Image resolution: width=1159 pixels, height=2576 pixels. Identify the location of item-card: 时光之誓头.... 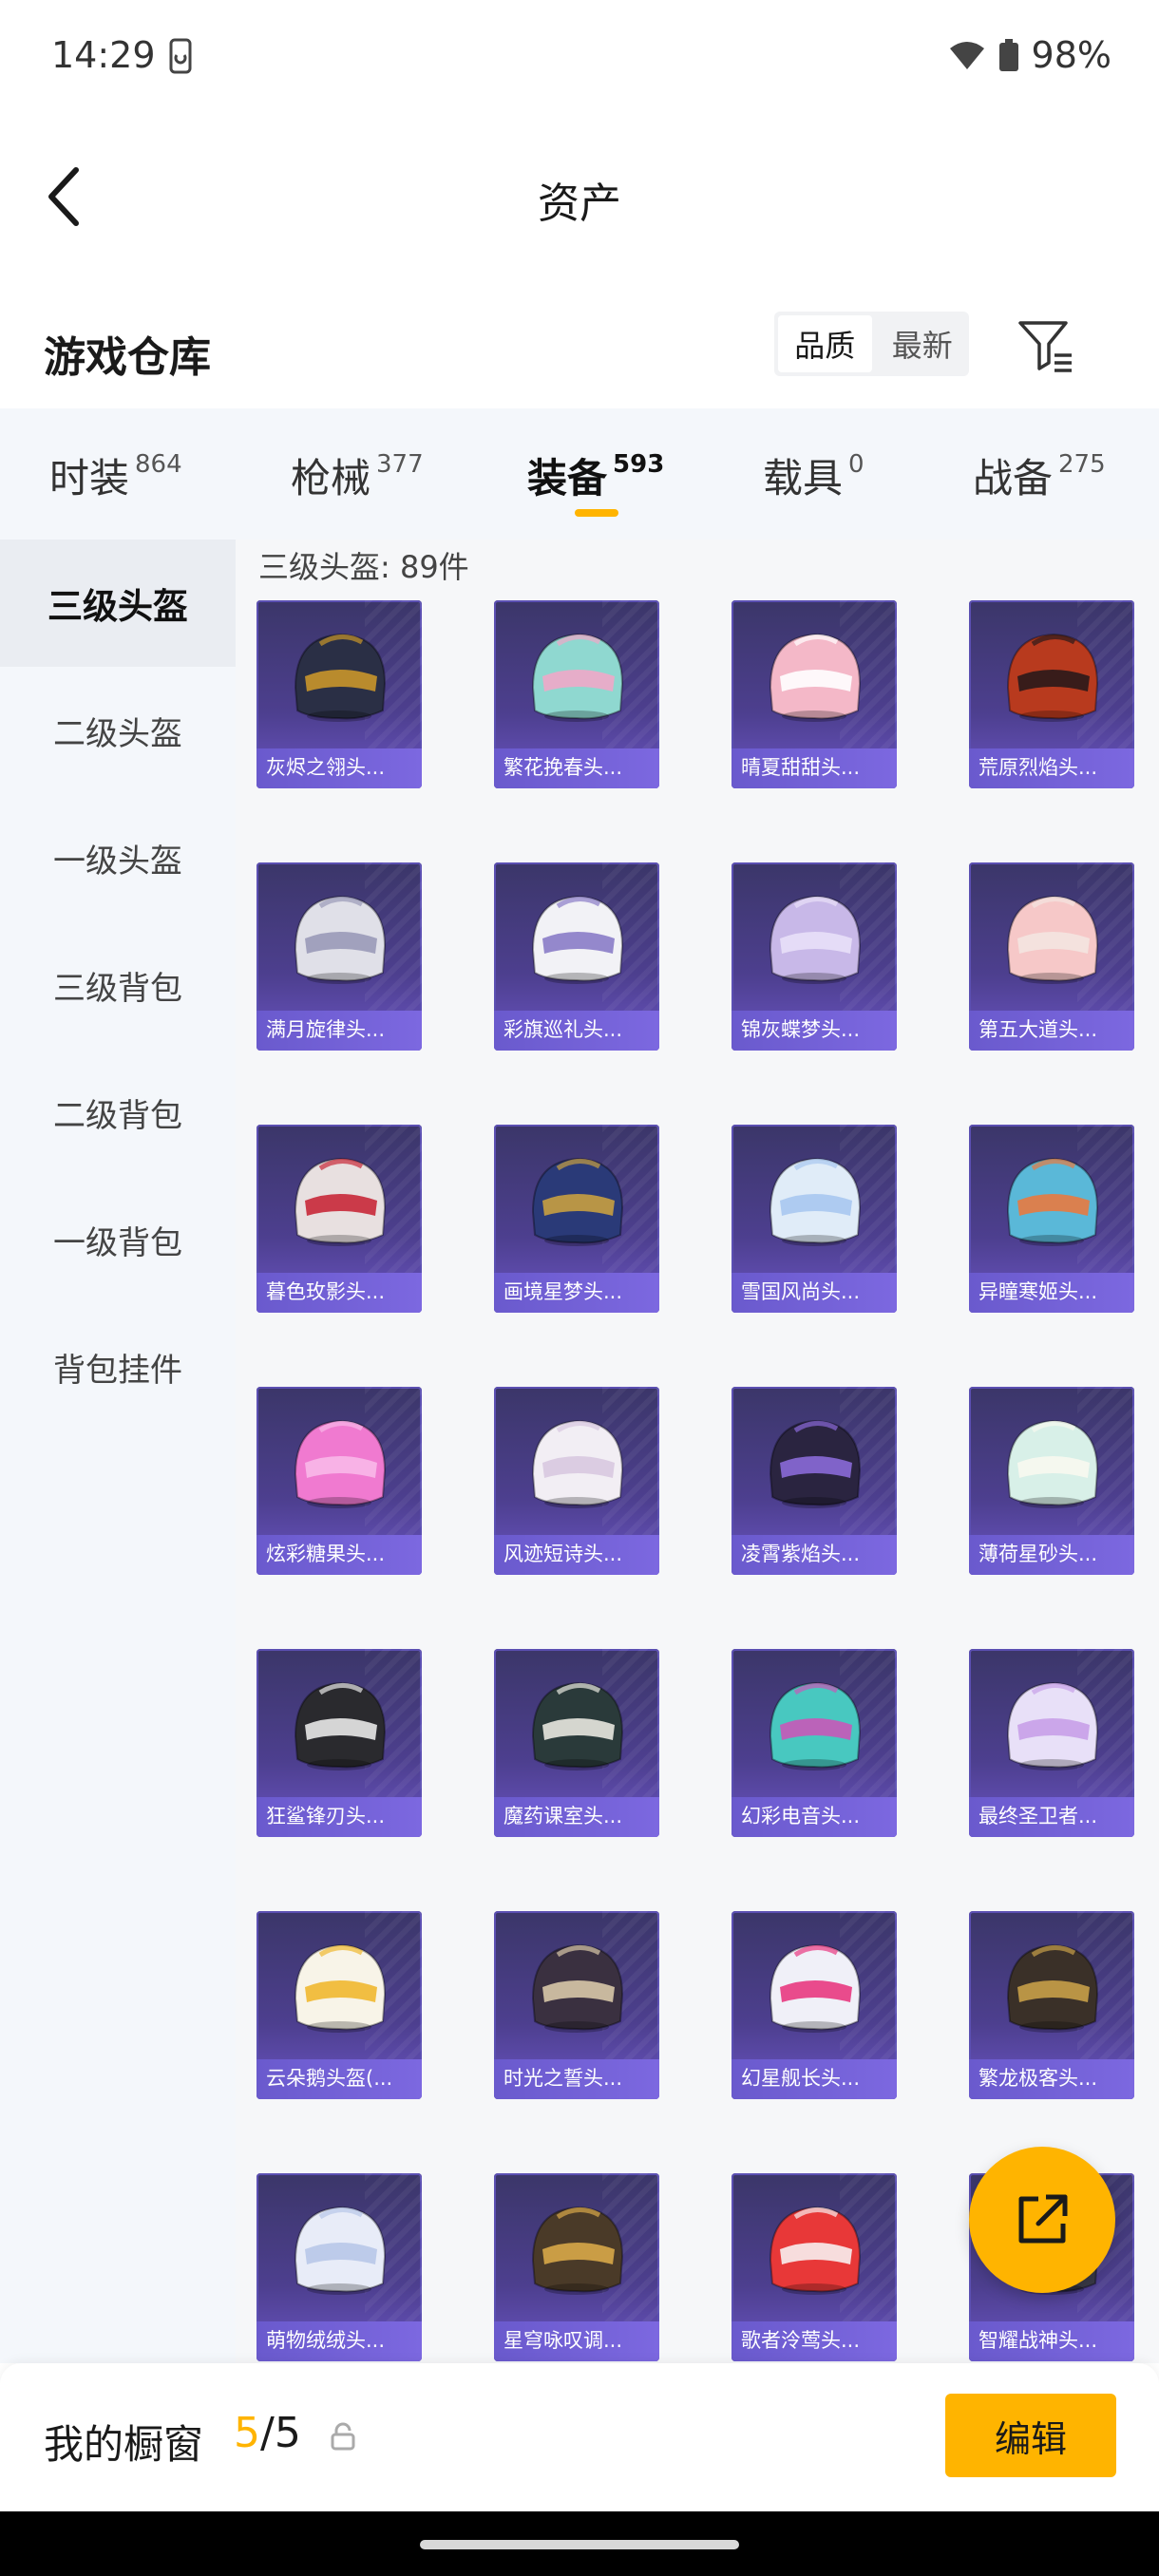
(576, 2005).